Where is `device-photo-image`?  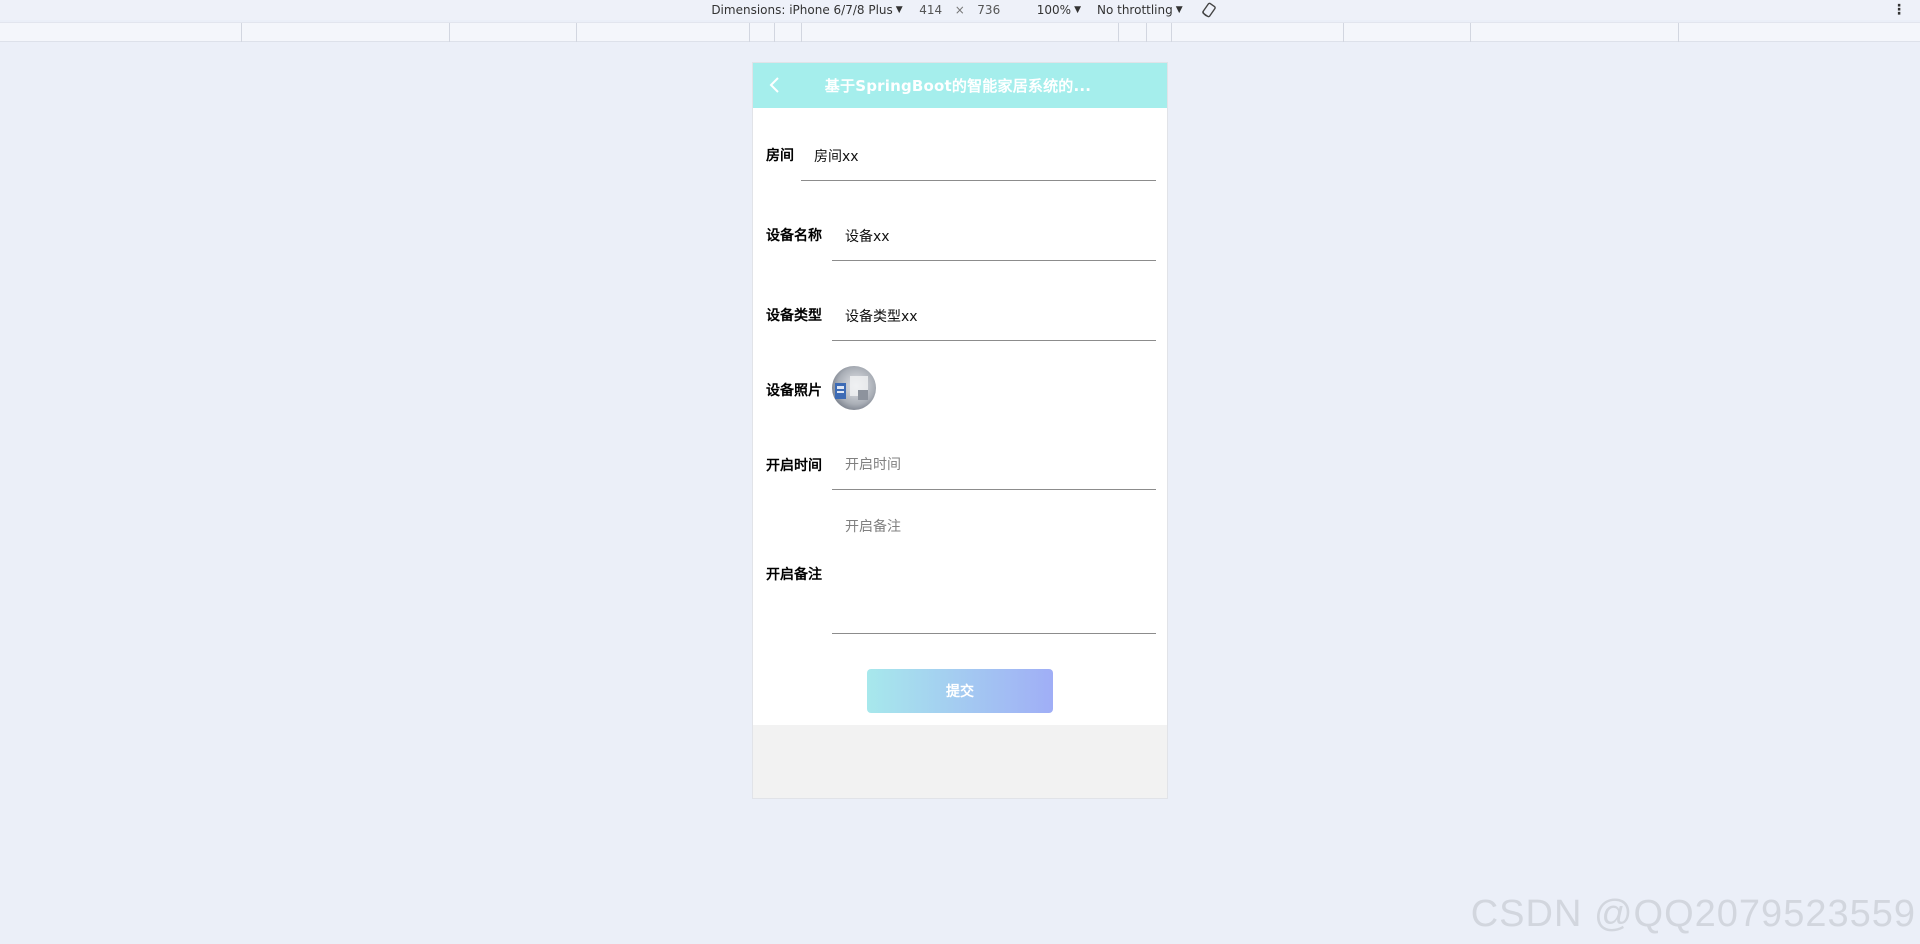 device-photo-image is located at coordinates (854, 388).